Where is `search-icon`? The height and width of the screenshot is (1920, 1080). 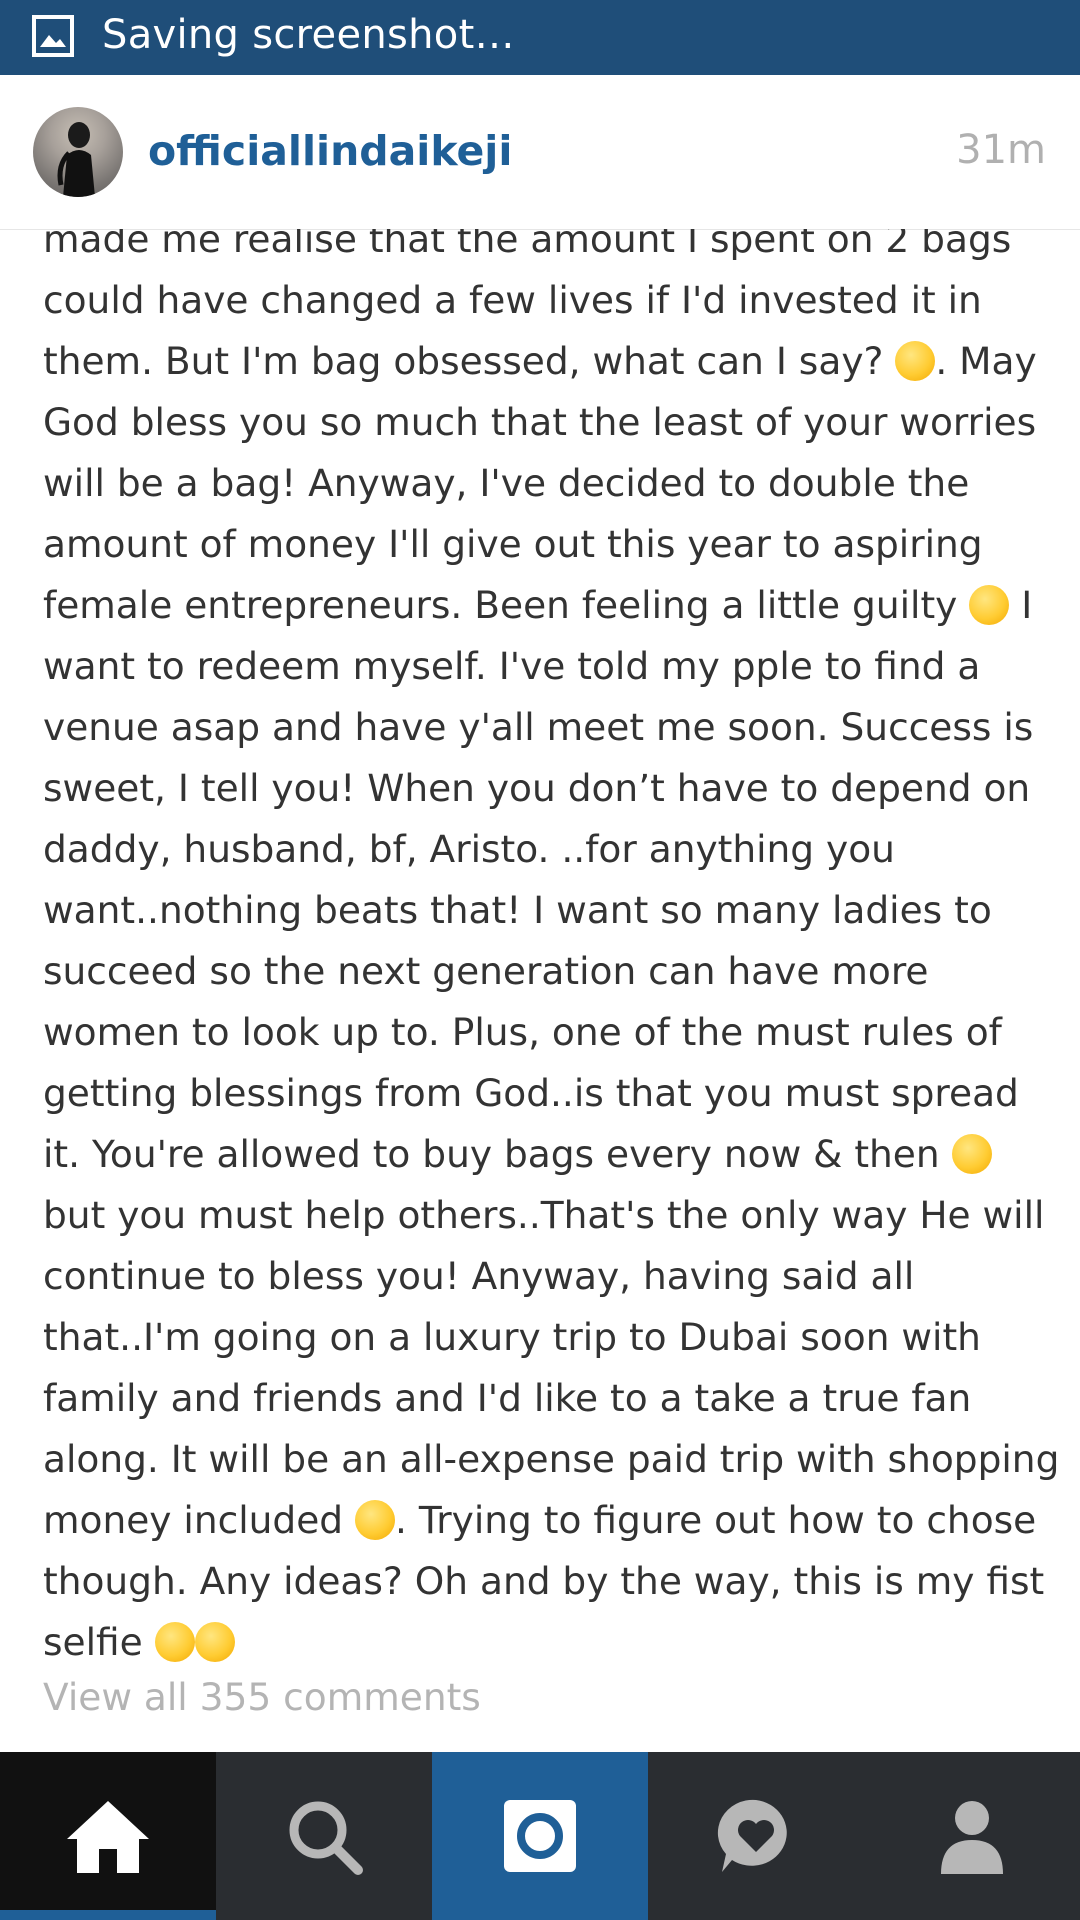 search-icon is located at coordinates (326, 1838).